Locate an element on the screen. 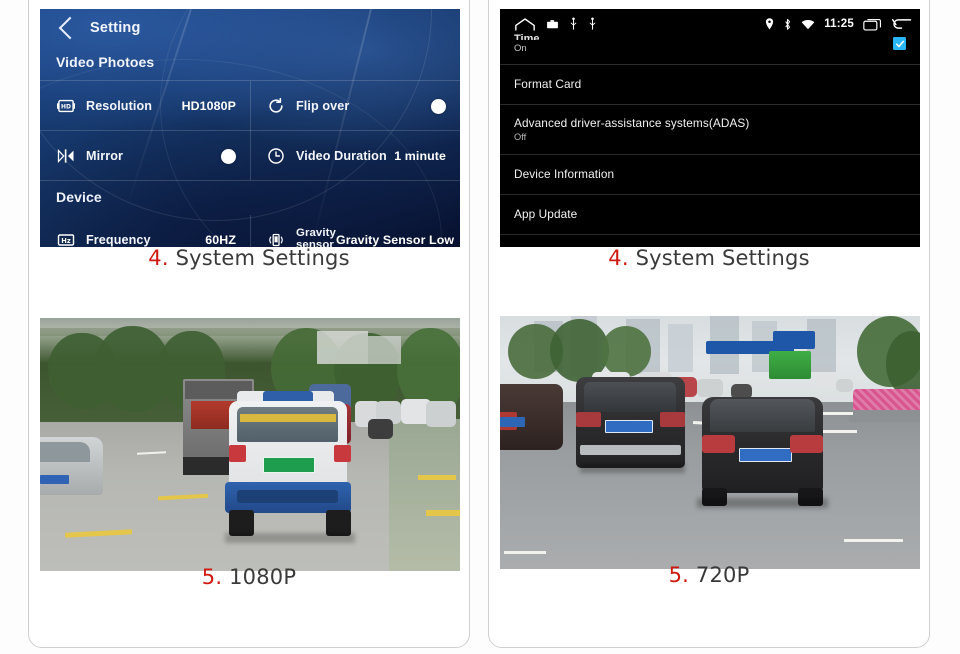  hd-icon: HD is located at coordinates (66, 106).